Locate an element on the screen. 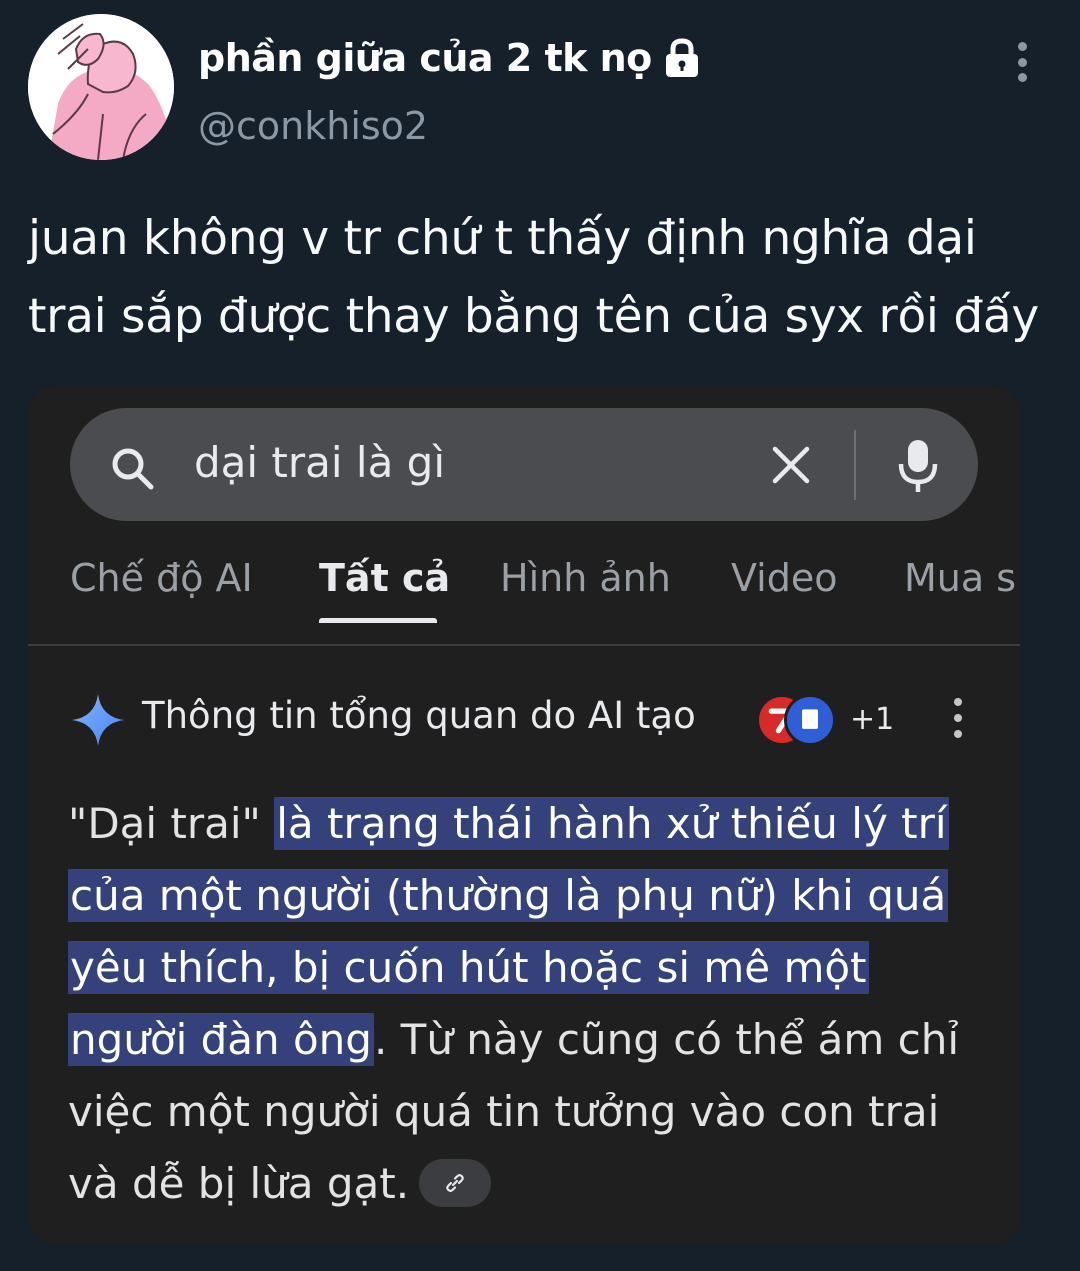 The width and height of the screenshot is (1080, 1271). ai-overview-header: Thông tin tổng quan do AI tạo +1 is located at coordinates (520, 721).